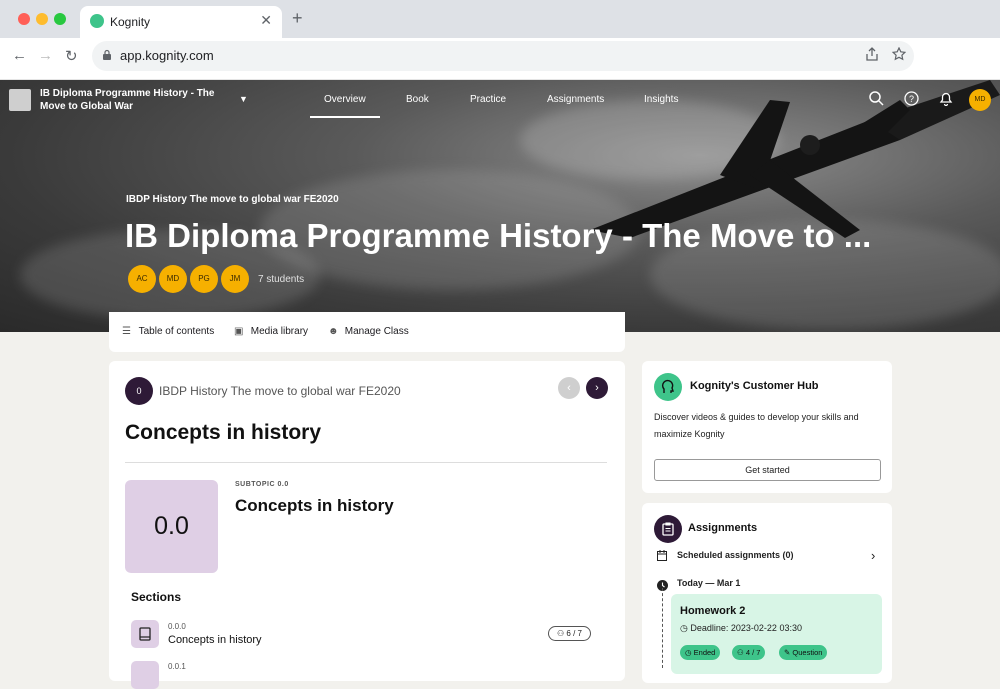 The width and height of the screenshot is (1000, 689). What do you see at coordinates (223, 432) in the screenshot?
I see `topic-heading: Concepts in history` at bounding box center [223, 432].